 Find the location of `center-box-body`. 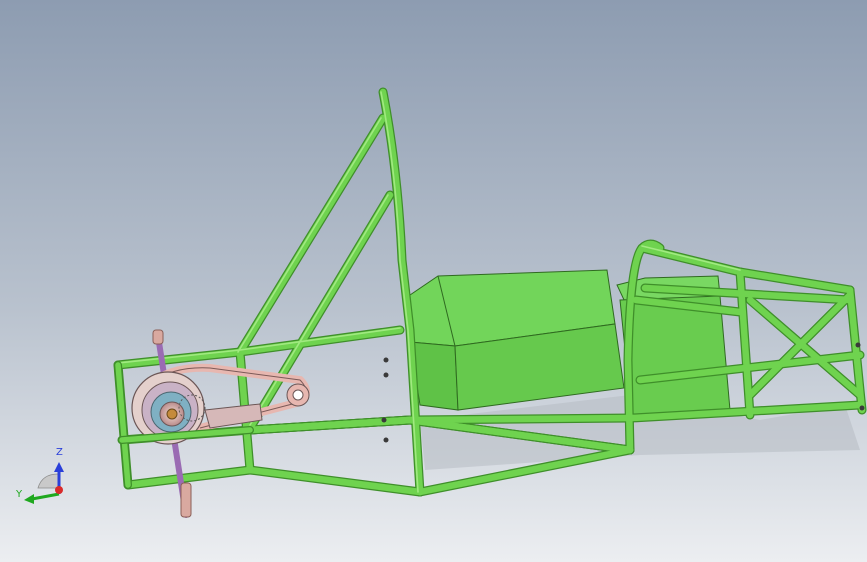

center-box-body is located at coordinates (517, 340).